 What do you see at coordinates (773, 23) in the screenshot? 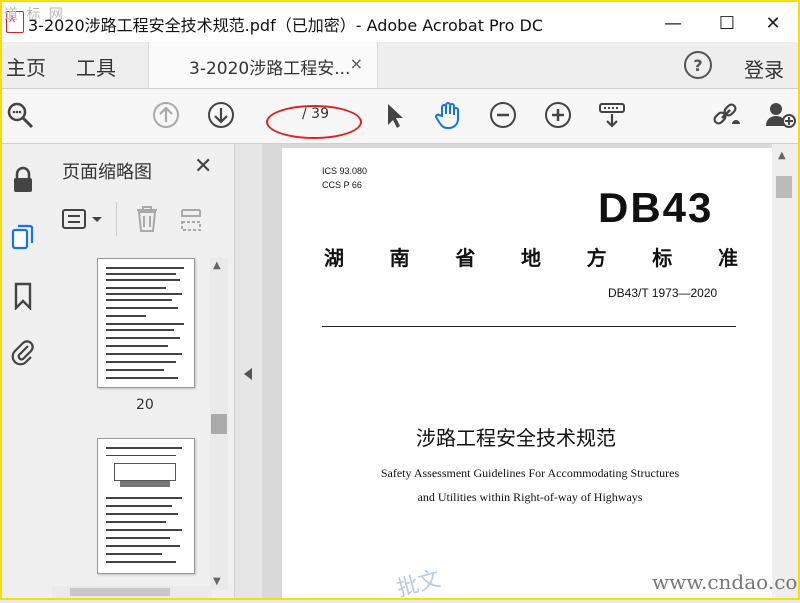
I see `close-button: ✕` at bounding box center [773, 23].